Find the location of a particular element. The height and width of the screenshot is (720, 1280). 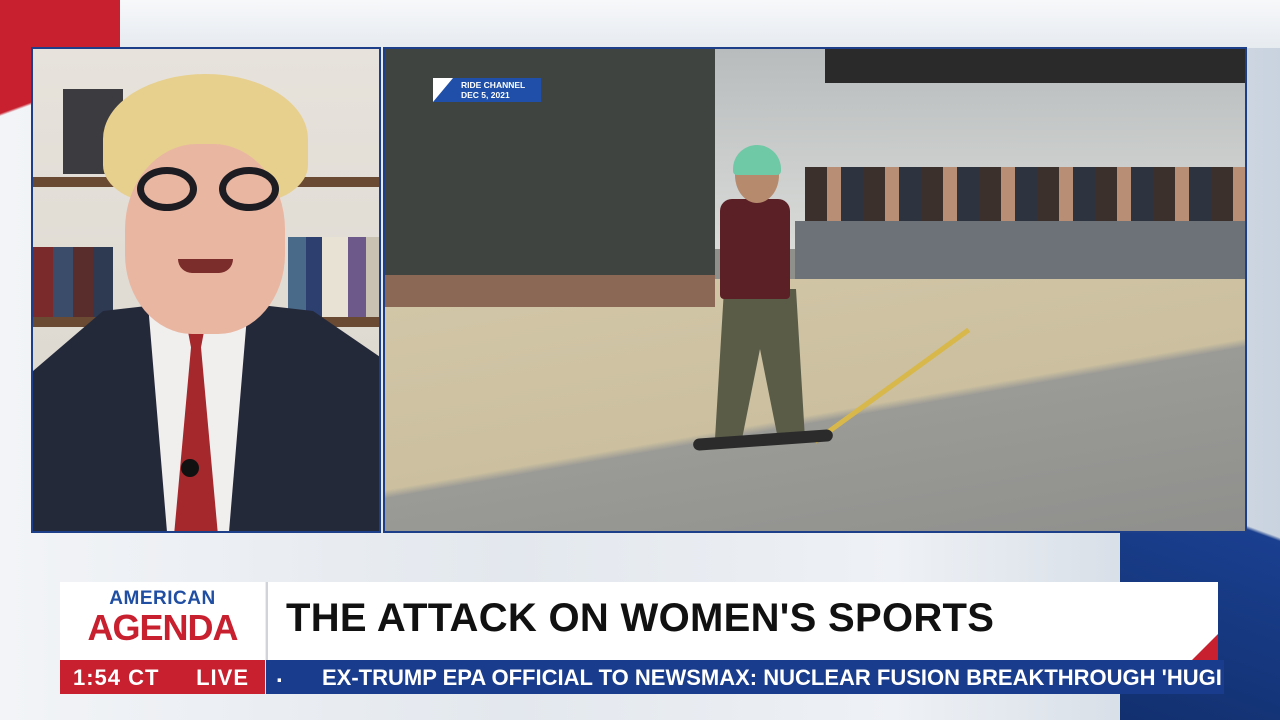

headline-bar: THE ATTACK ON WOMEN'S SPORTS is located at coordinates (742, 621).